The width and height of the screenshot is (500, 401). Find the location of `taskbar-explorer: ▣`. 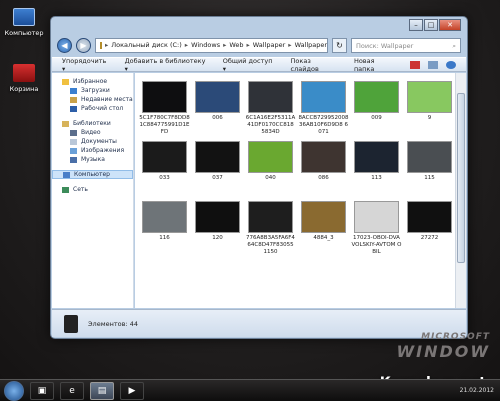

taskbar-explorer: ▣ is located at coordinates (42, 390).